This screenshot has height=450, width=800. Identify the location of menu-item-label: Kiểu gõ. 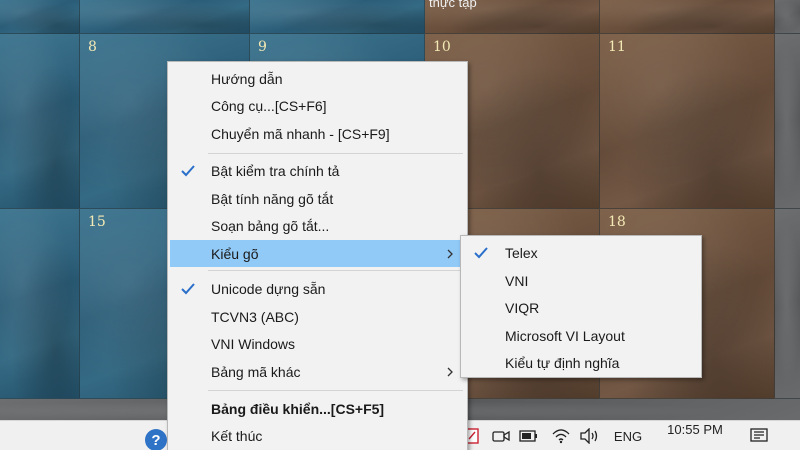
(235, 253).